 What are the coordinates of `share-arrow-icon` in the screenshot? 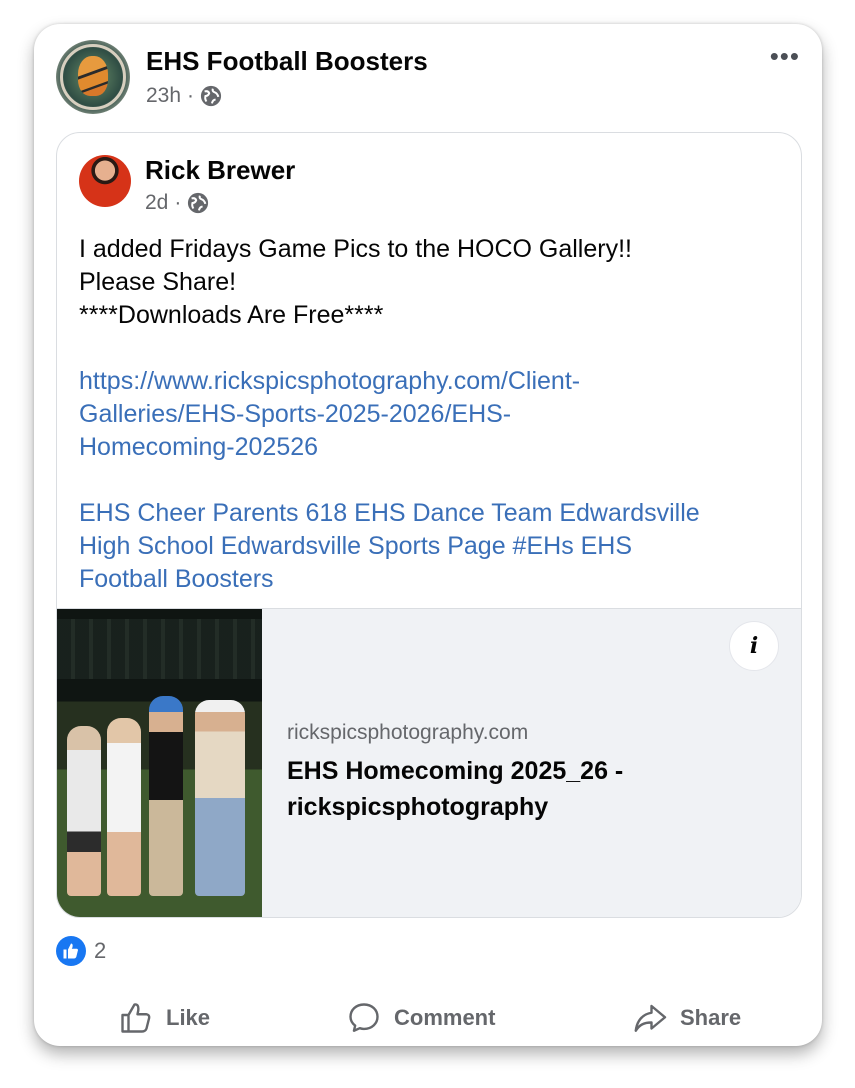 It's located at (650, 1018).